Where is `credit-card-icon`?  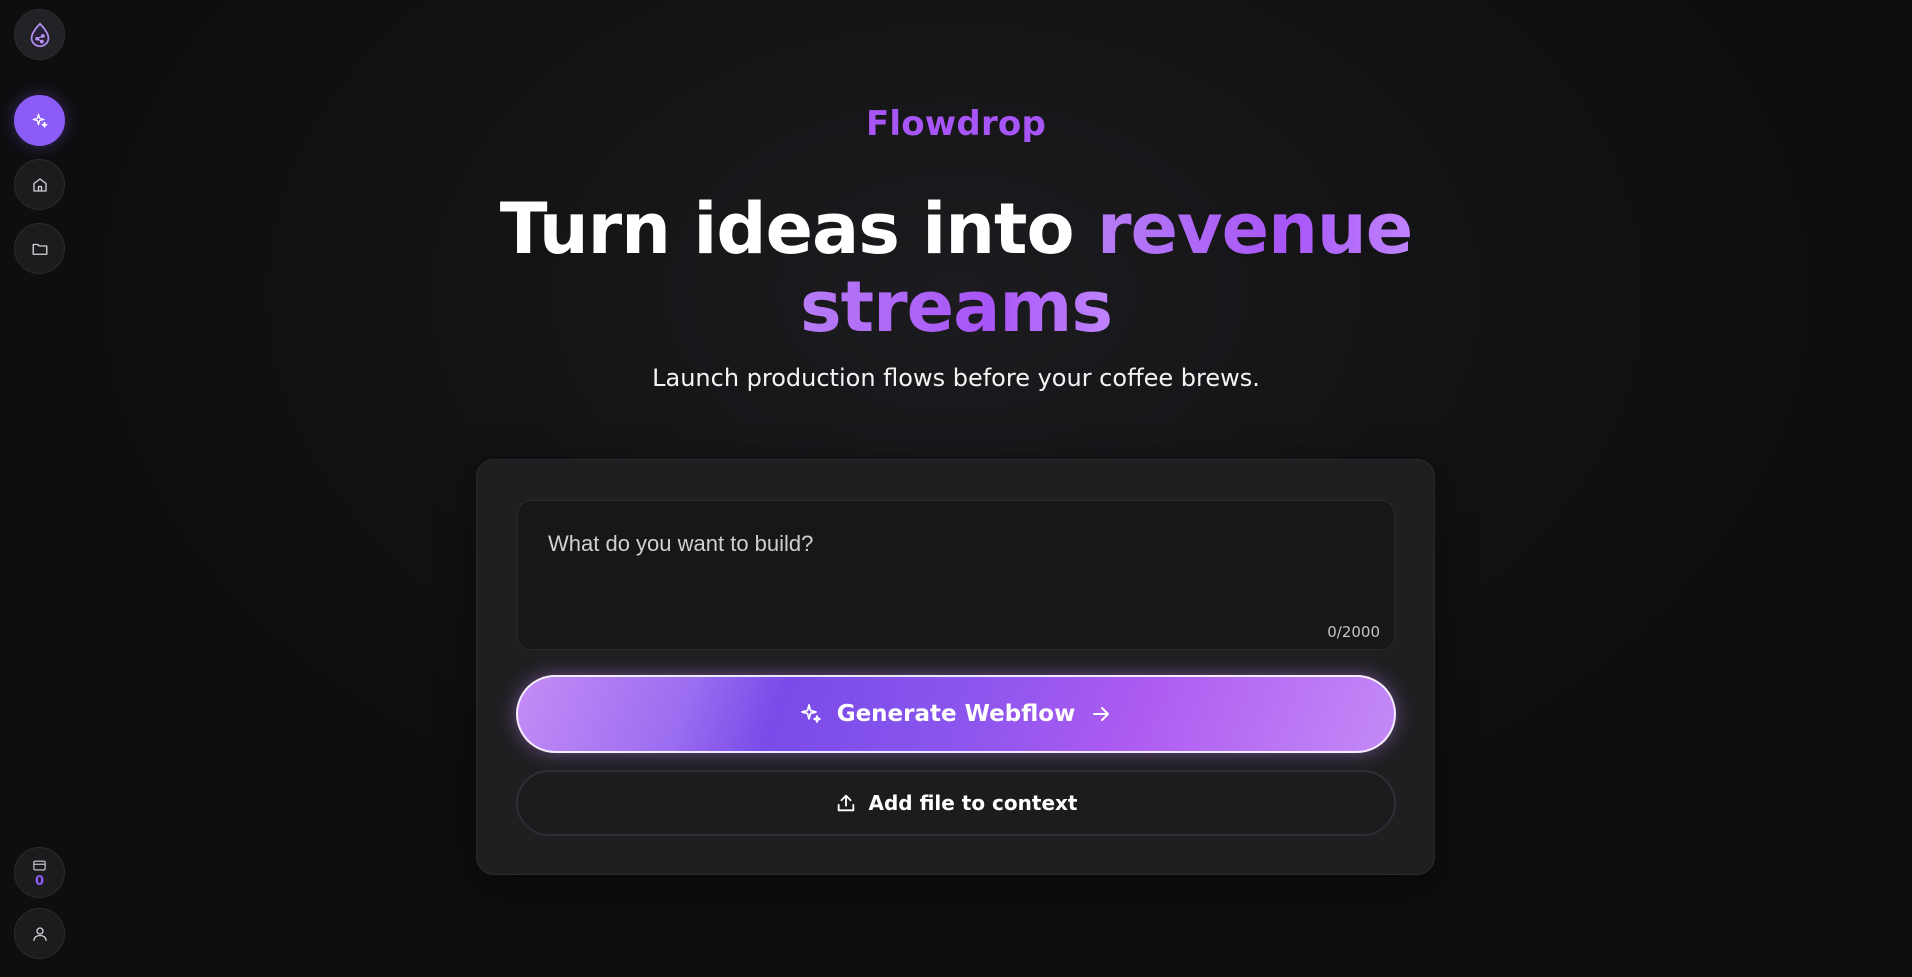 credit-card-icon is located at coordinates (39, 865).